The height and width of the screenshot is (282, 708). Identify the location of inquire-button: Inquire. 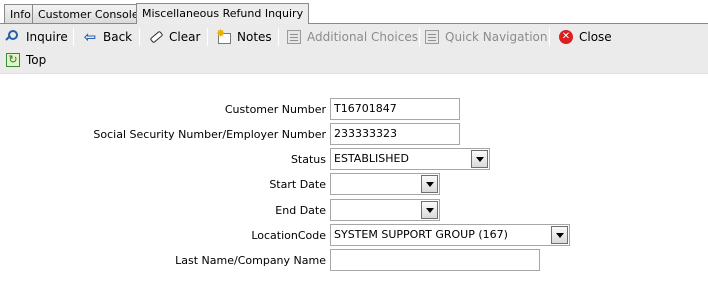
(36, 36).